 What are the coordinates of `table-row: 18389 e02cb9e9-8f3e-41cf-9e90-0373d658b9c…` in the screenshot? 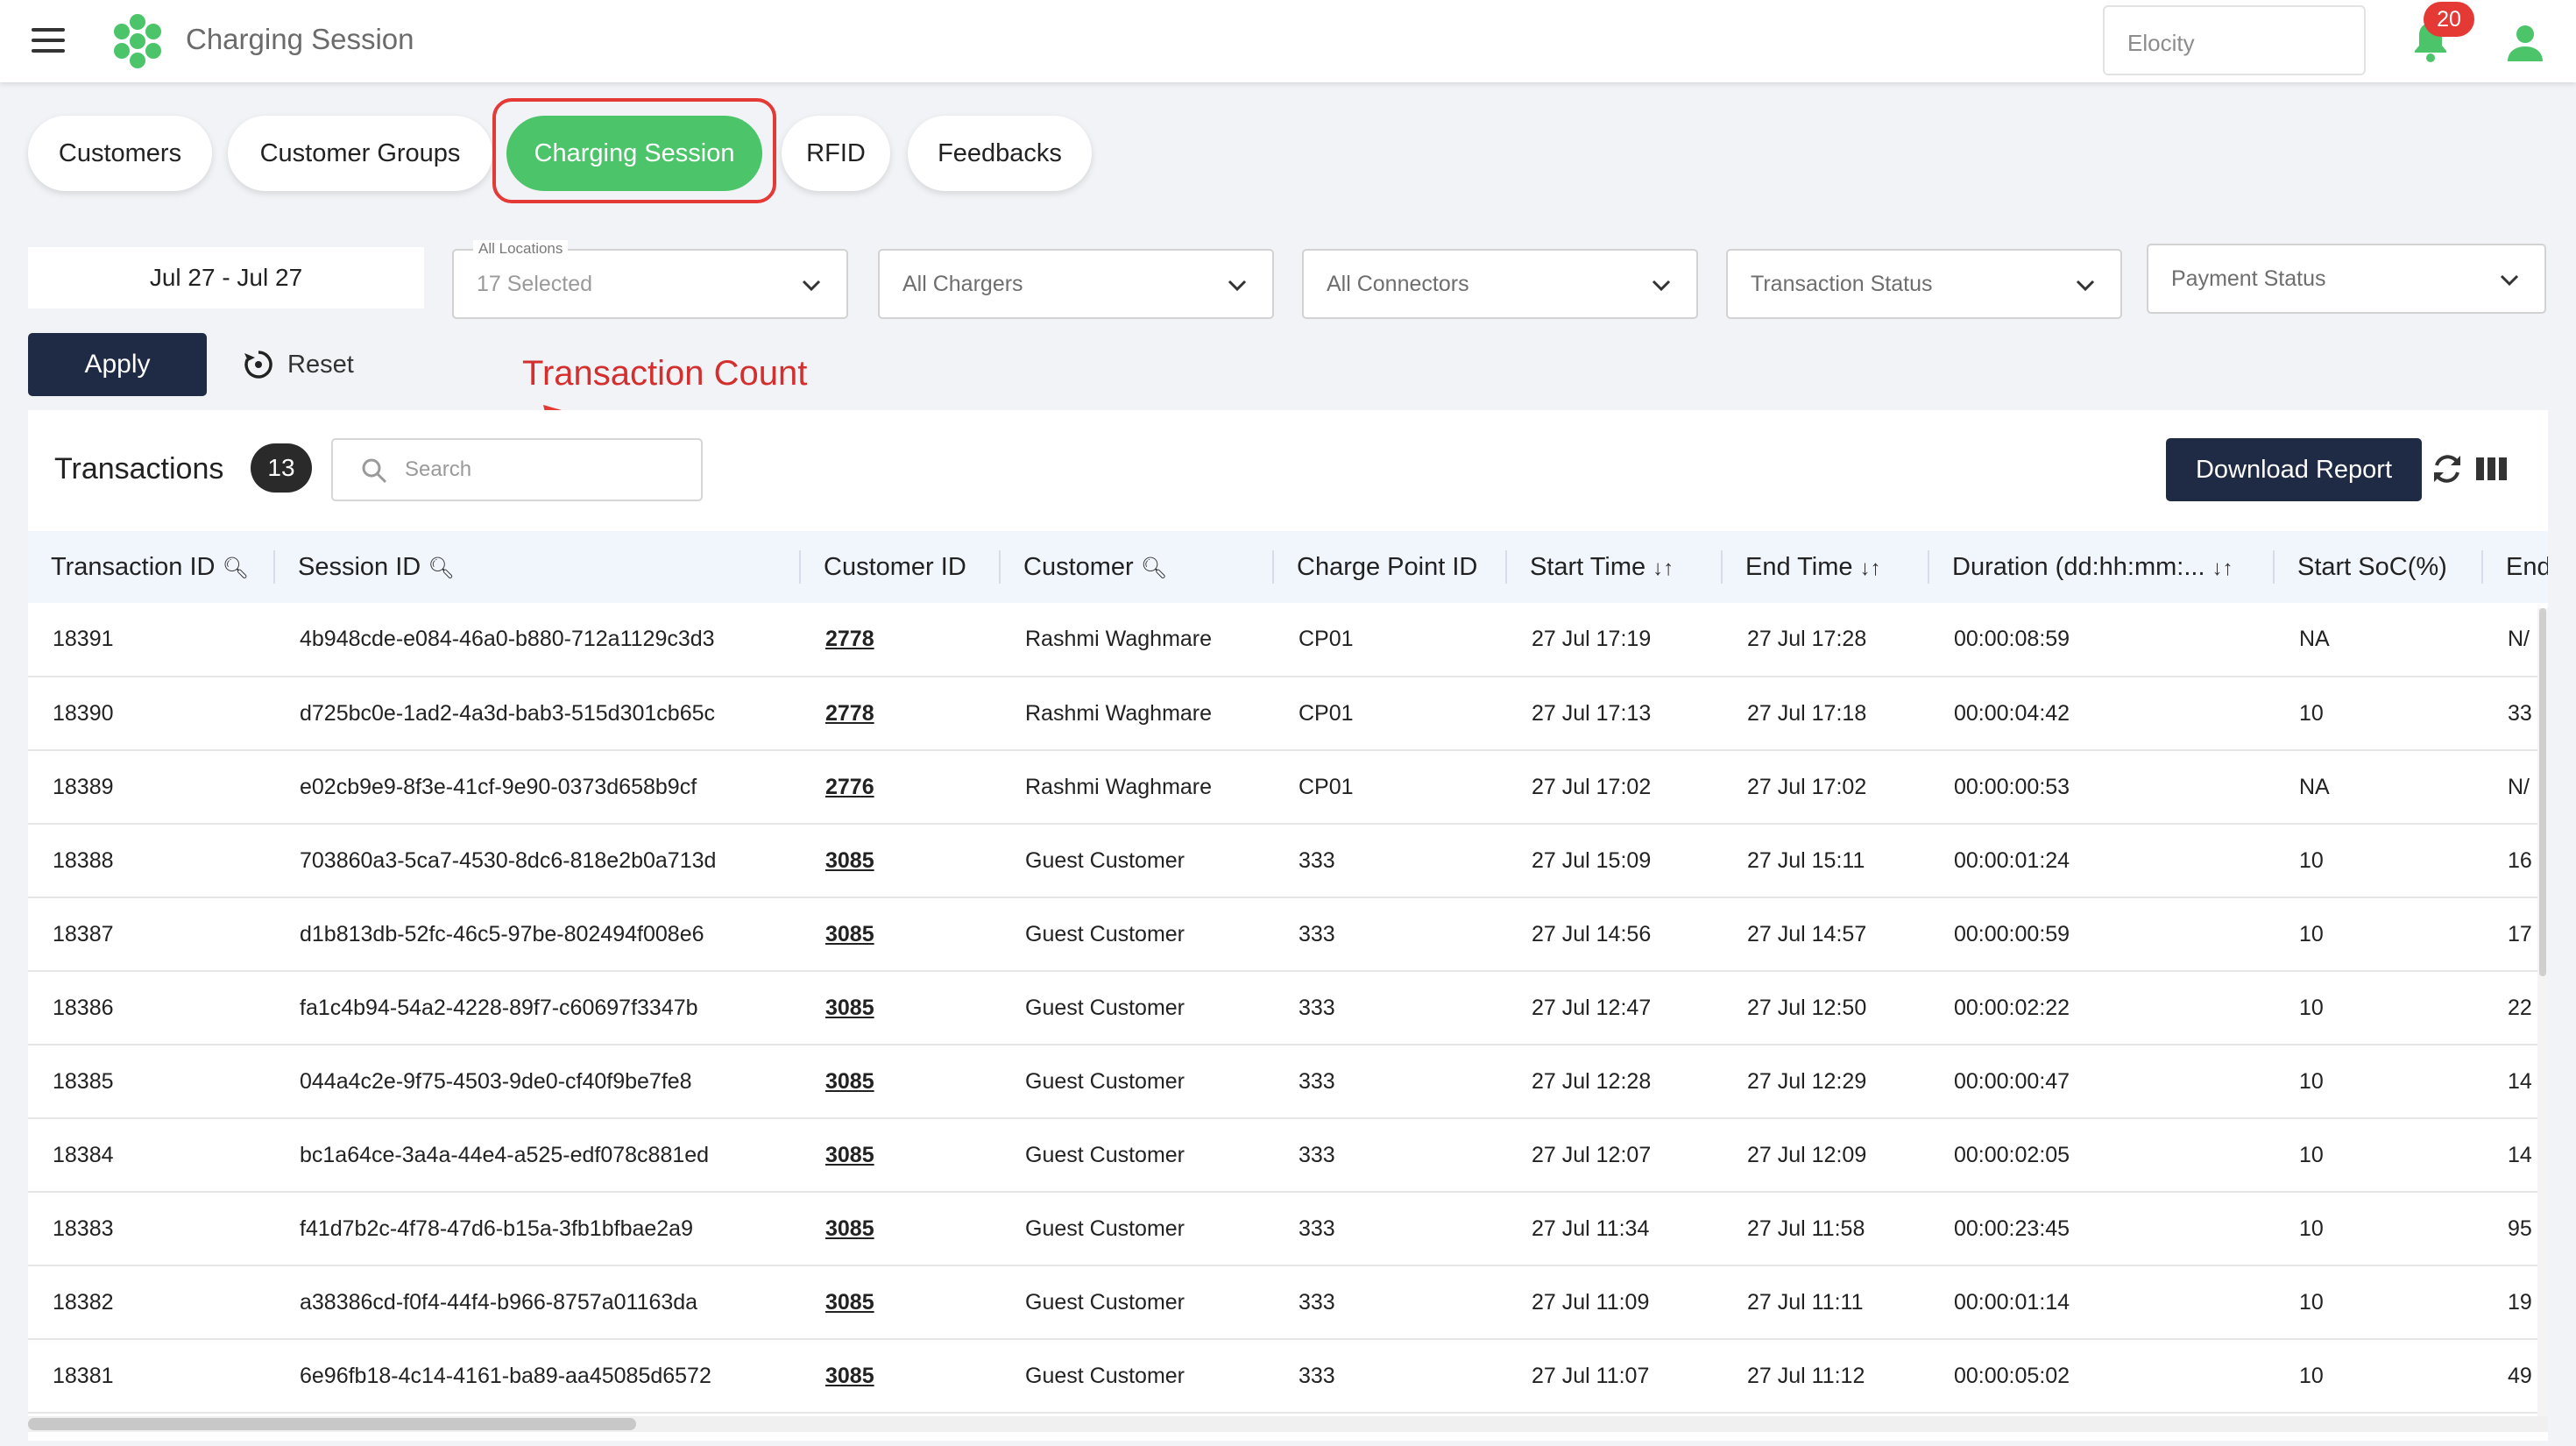 It's located at (1288, 787).